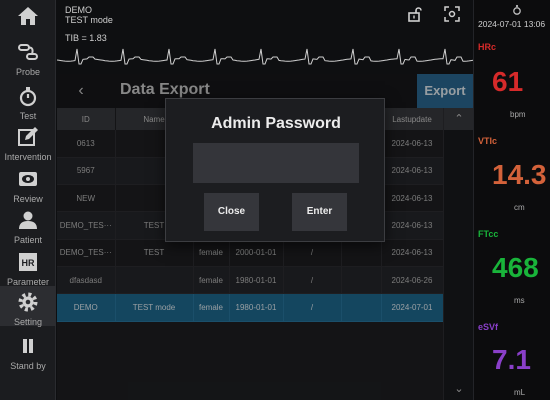 Image resolution: width=550 pixels, height=400 pixels. I want to click on sidebar-item-label: Probe, so click(28, 72).